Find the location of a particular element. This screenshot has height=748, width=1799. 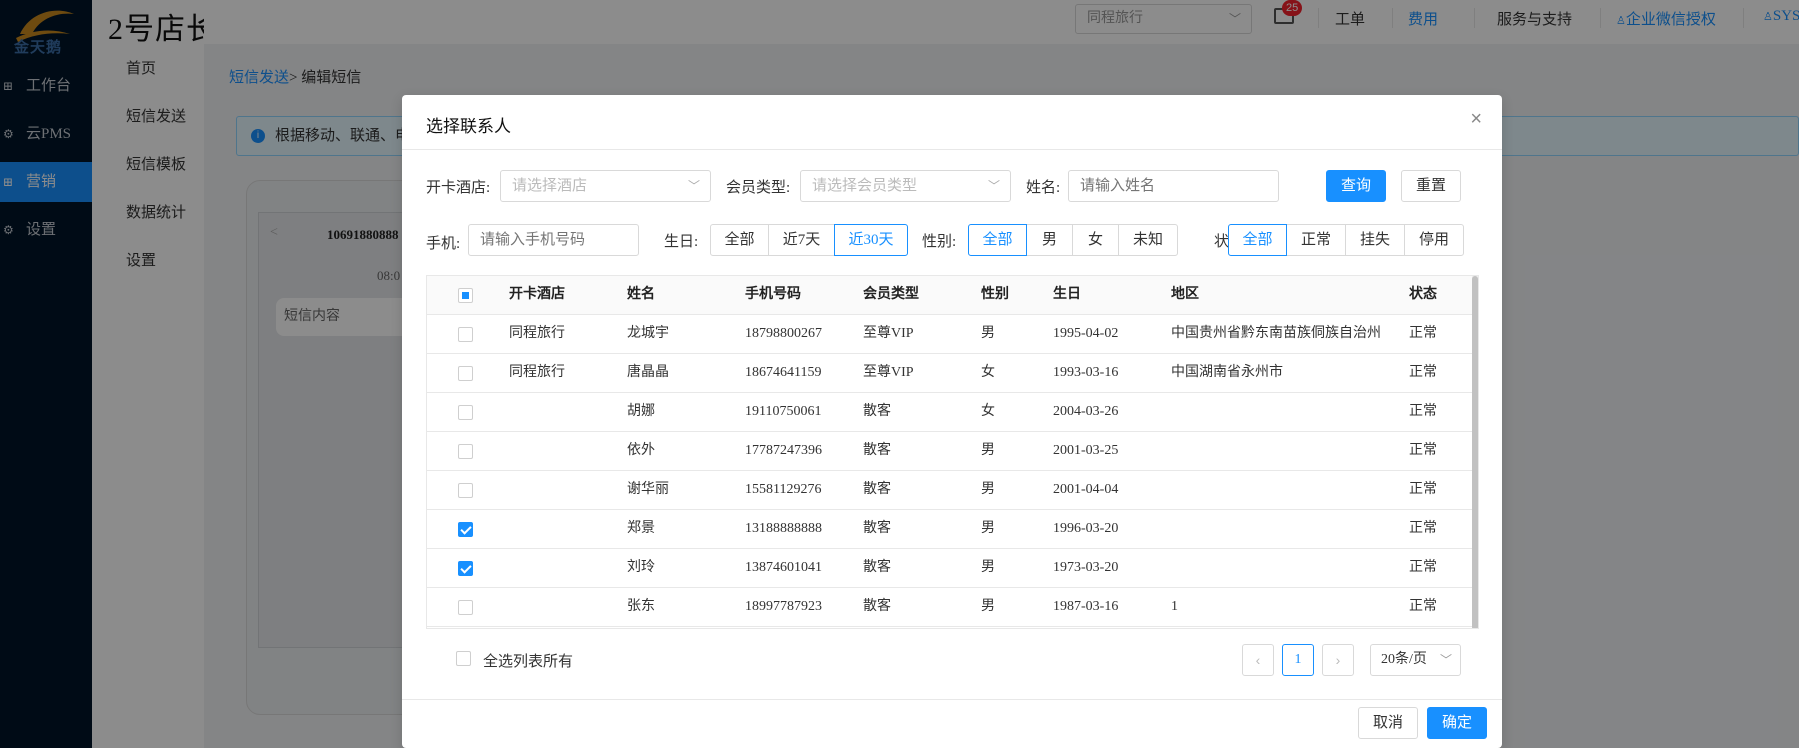

column-header: 状态 is located at coordinates (1423, 294).